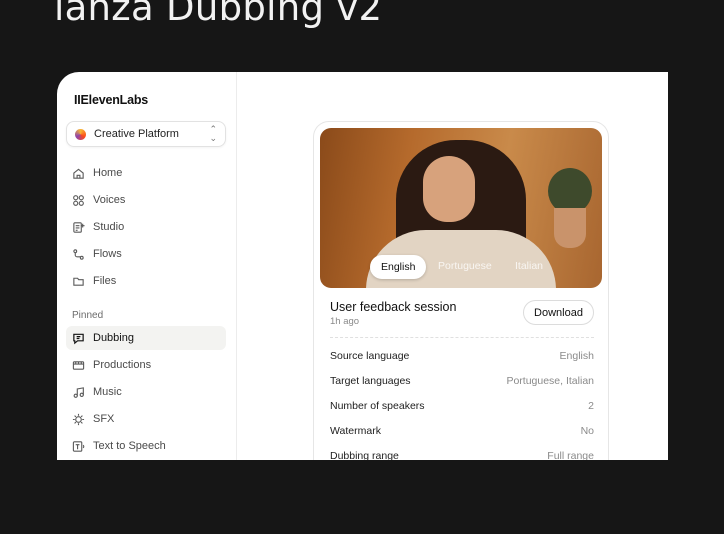  What do you see at coordinates (104, 419) in the screenshot?
I see `sidebar-item-label: SFX` at bounding box center [104, 419].